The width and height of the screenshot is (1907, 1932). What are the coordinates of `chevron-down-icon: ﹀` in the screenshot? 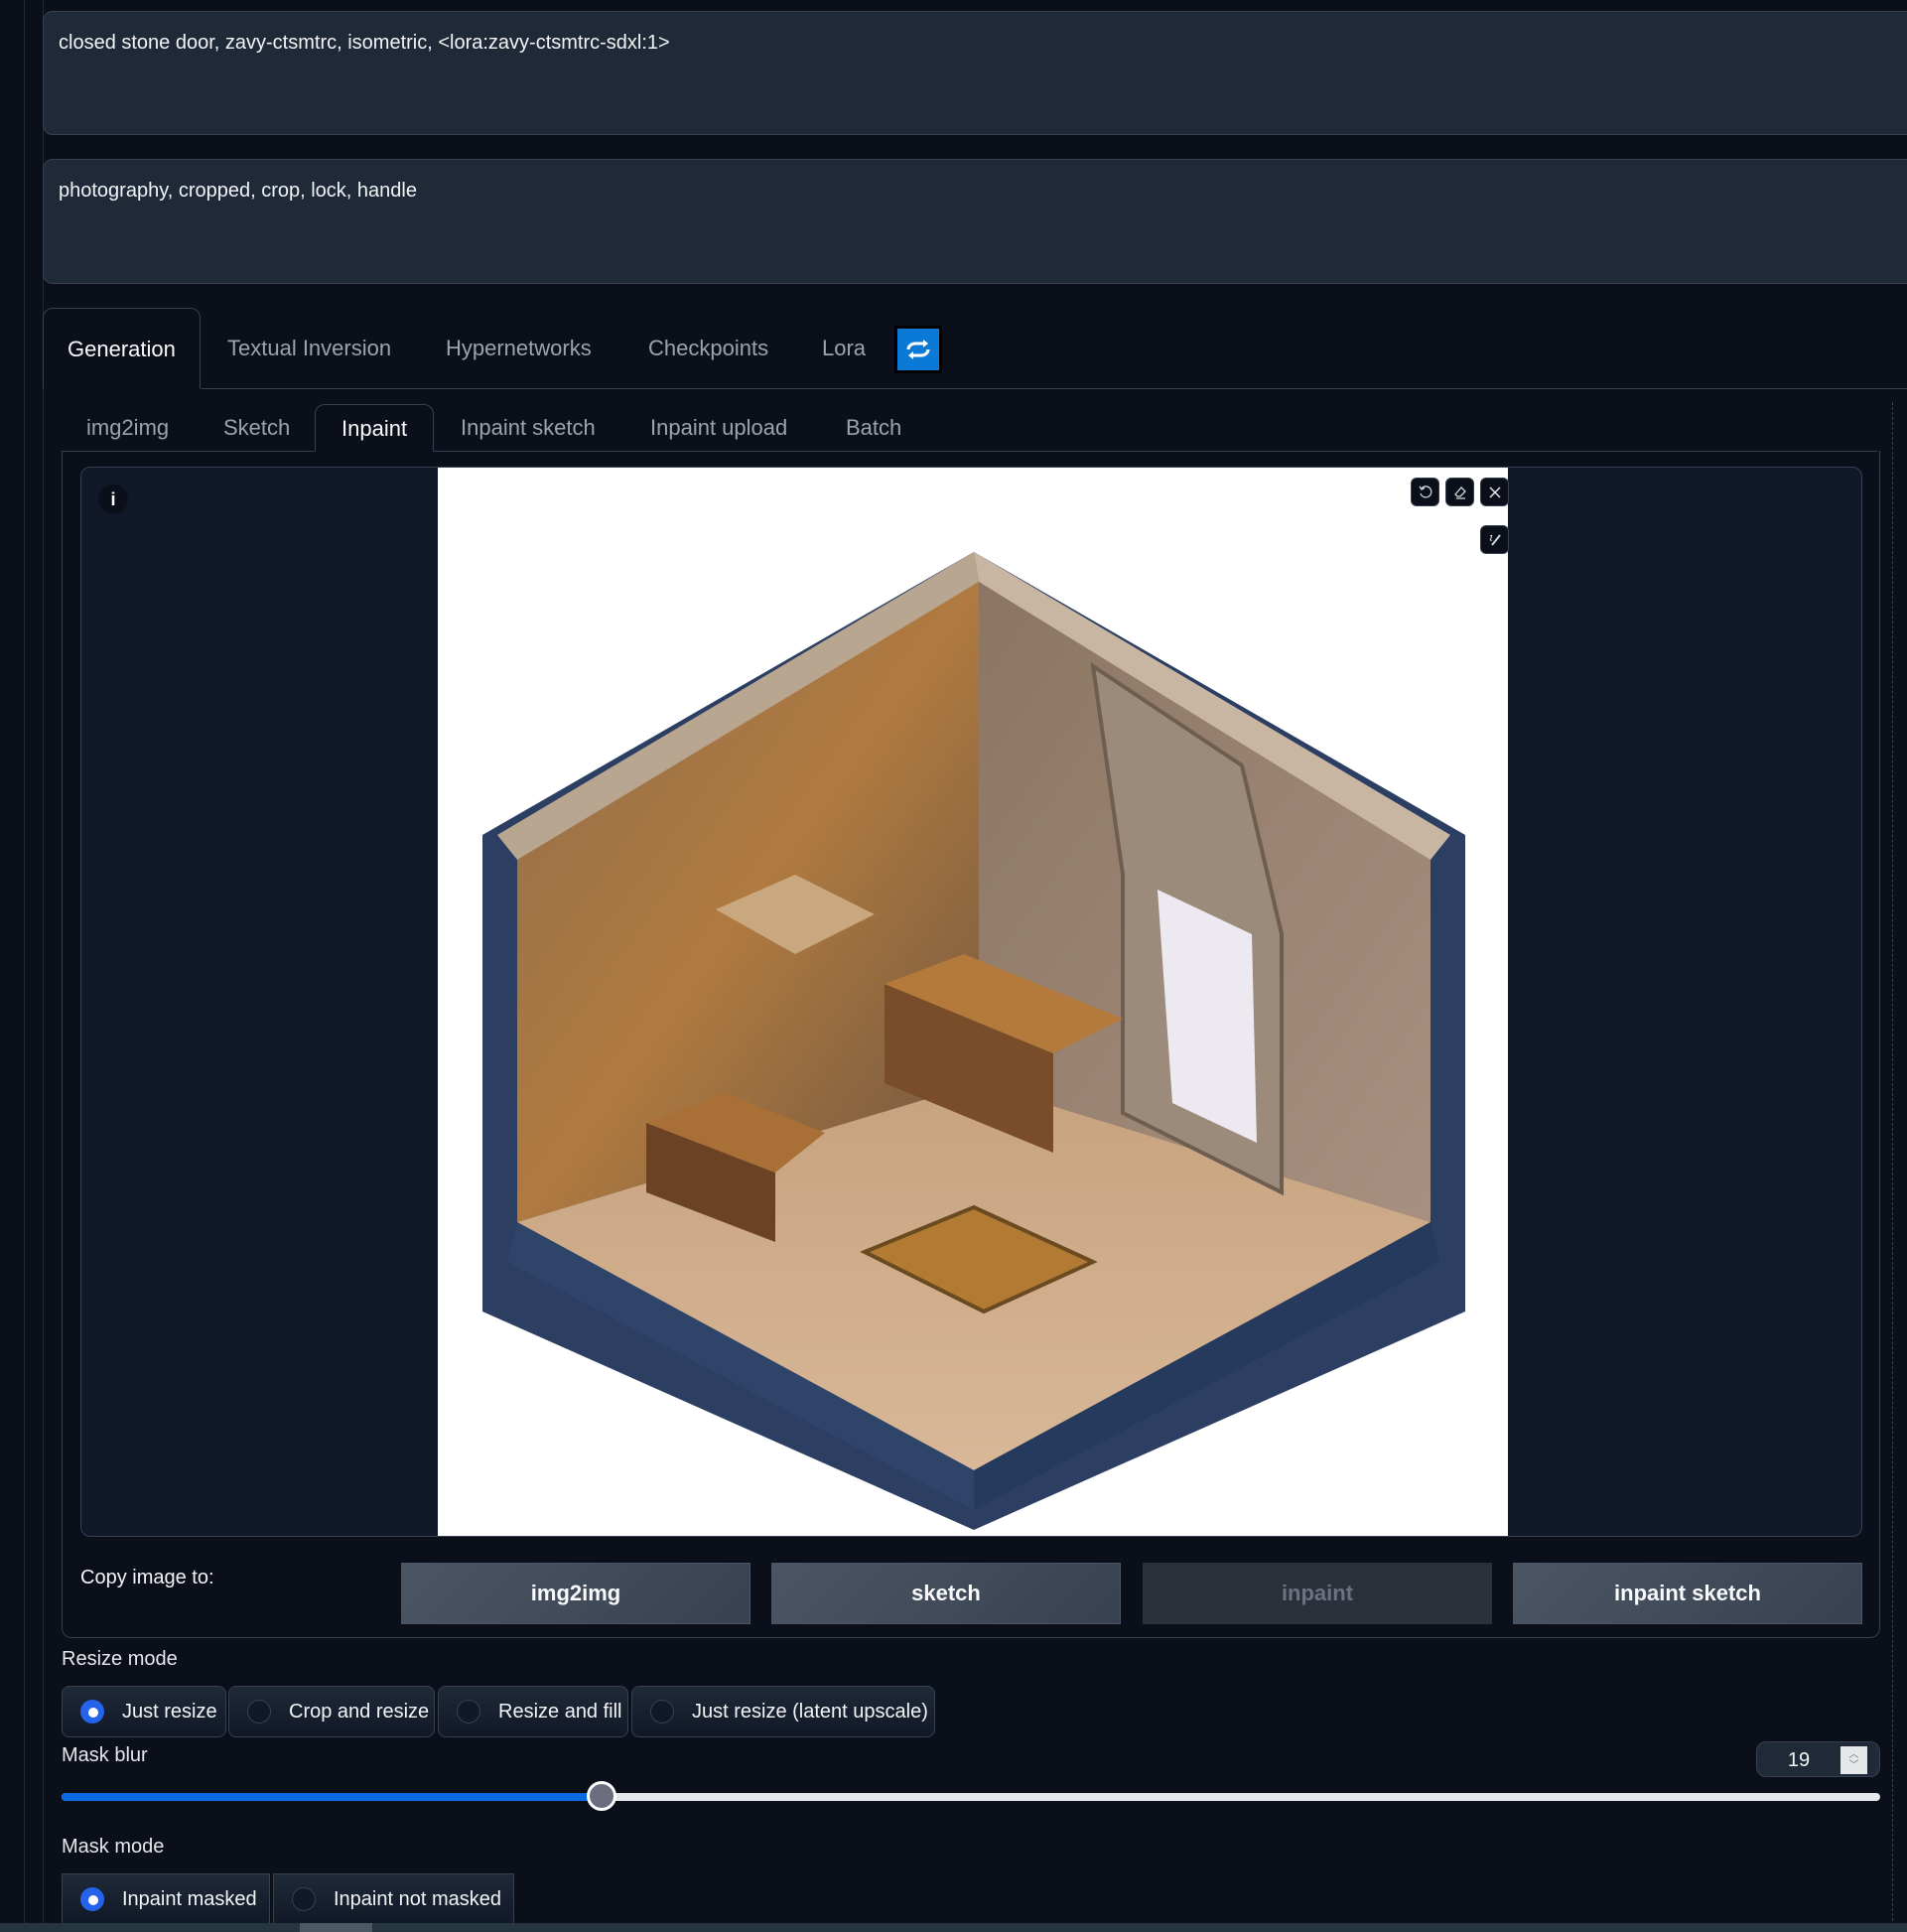 It's located at (1854, 1766).